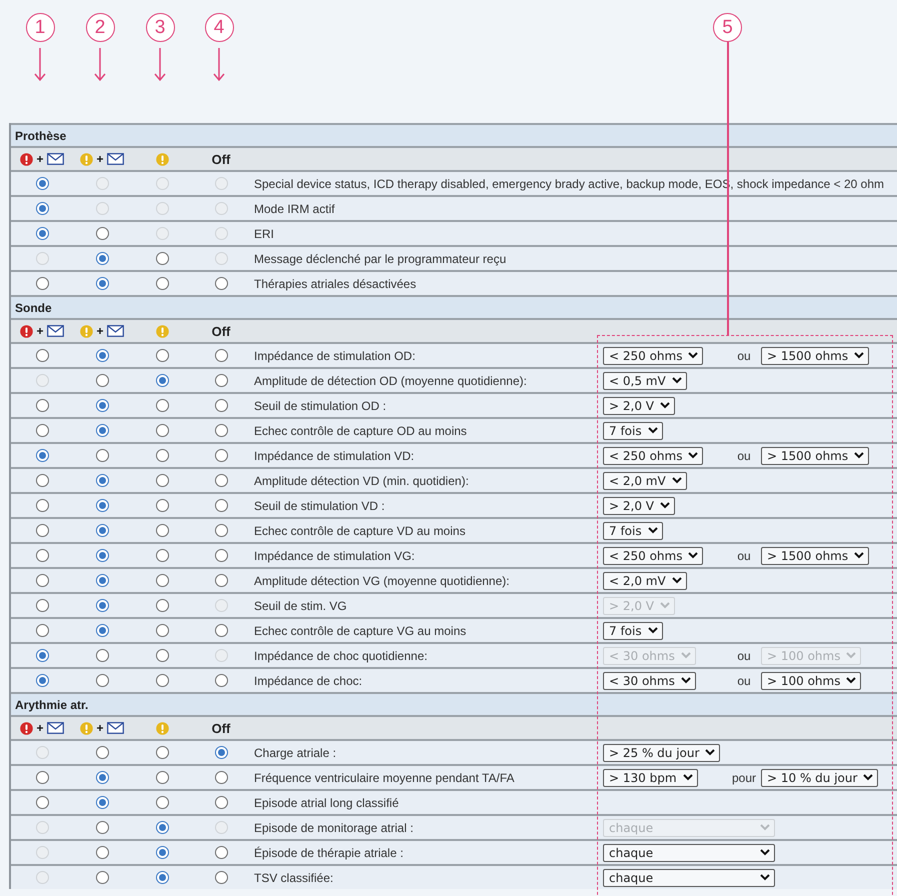 The height and width of the screenshot is (896, 897). I want to click on dropdown: > 130 bpm, so click(650, 777).